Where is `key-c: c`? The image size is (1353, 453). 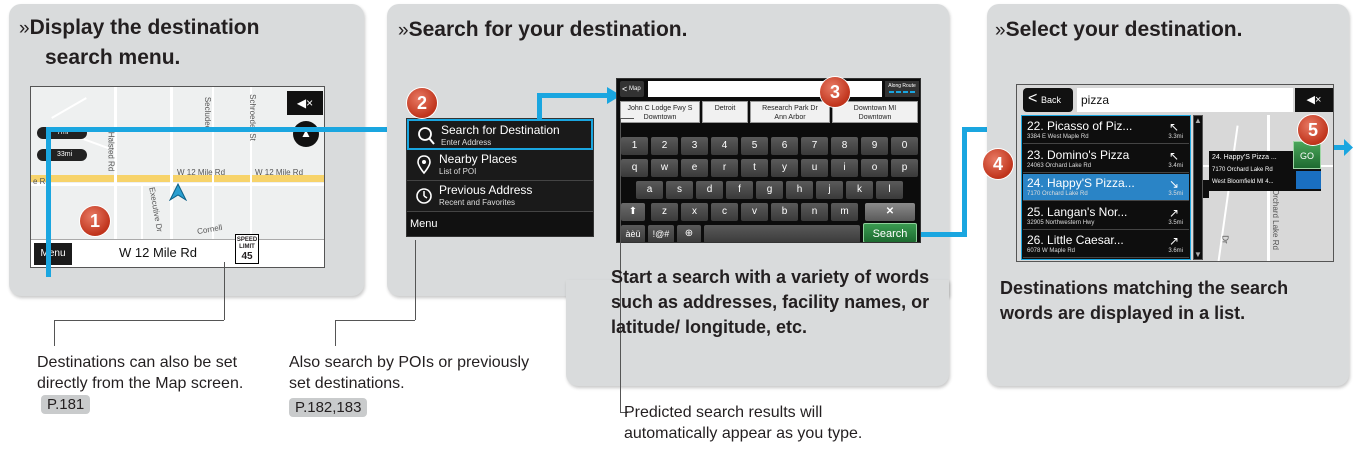 key-c: c is located at coordinates (724, 212).